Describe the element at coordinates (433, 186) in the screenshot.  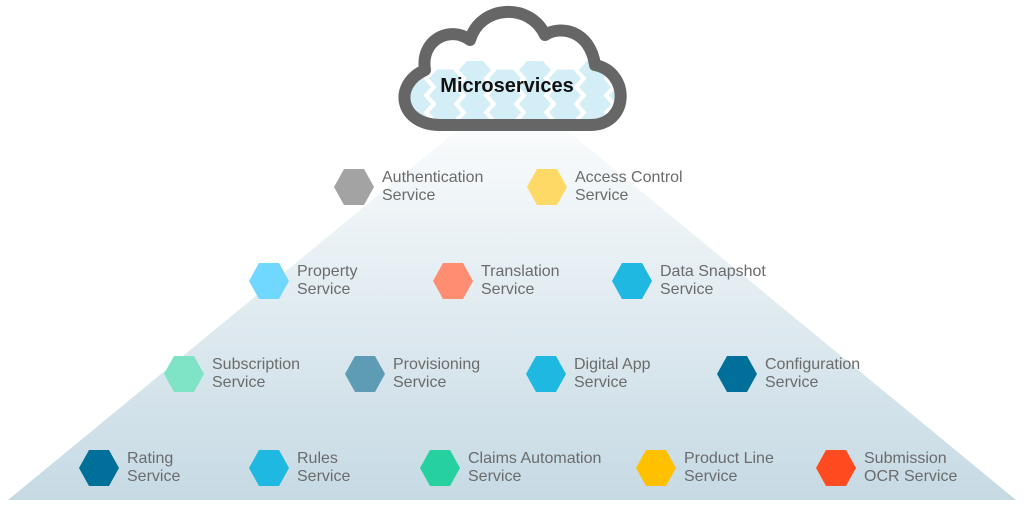
I see `service-label: Authentication Service` at that location.